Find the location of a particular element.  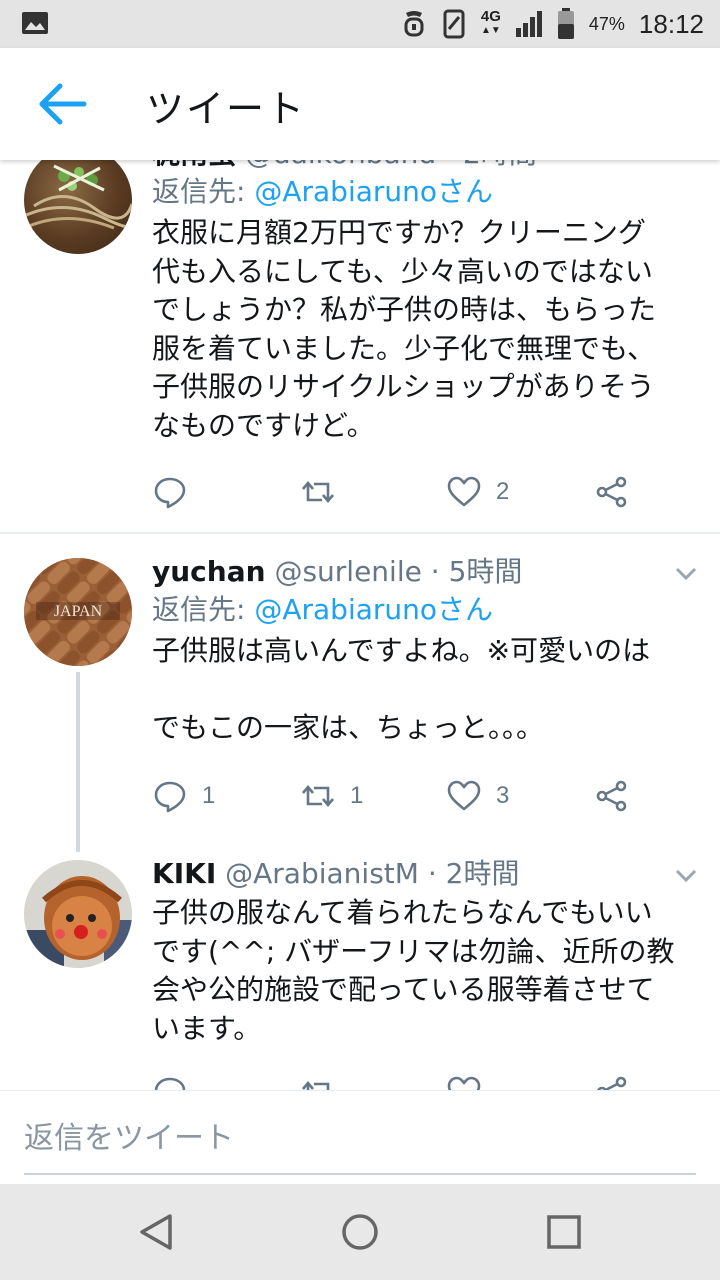

status-bar: 4G ▲▼ 47% 18:12 is located at coordinates (360, 24).